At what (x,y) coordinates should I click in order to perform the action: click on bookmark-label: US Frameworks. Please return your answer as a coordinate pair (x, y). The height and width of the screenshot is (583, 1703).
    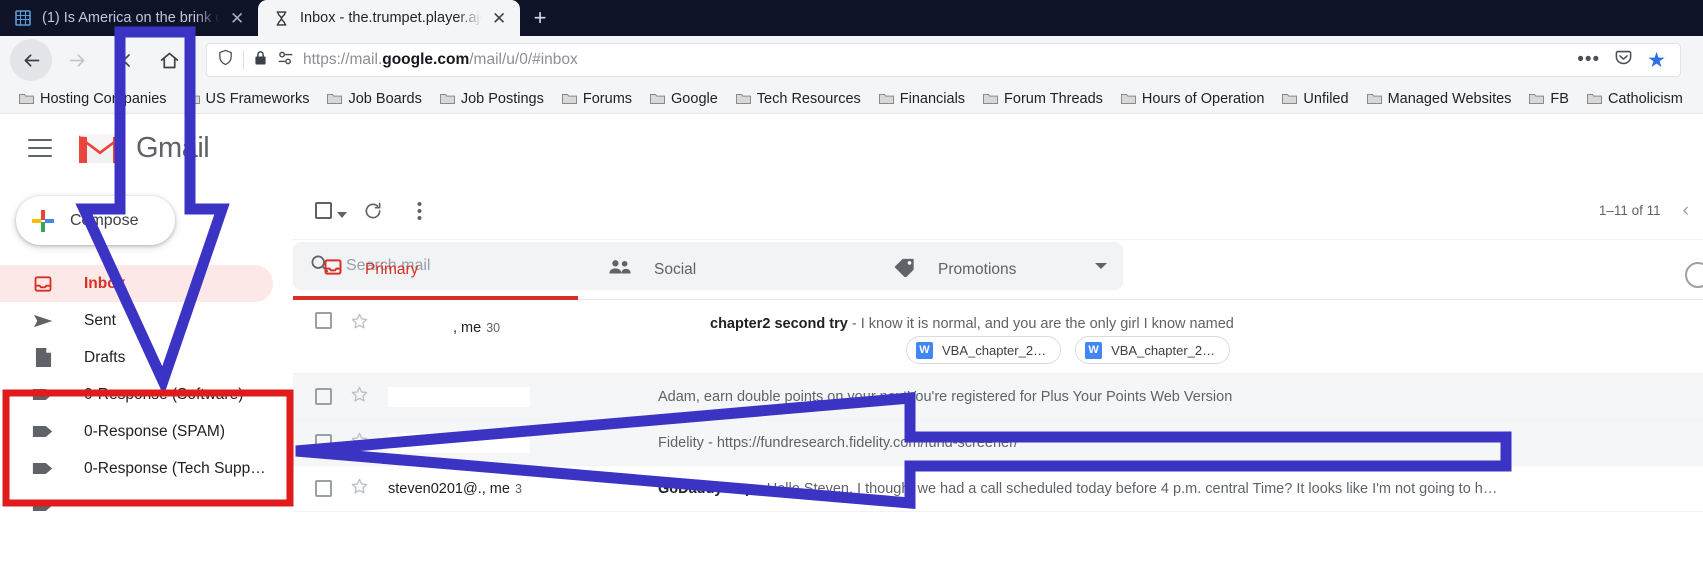
    Looking at the image, I should click on (257, 98).